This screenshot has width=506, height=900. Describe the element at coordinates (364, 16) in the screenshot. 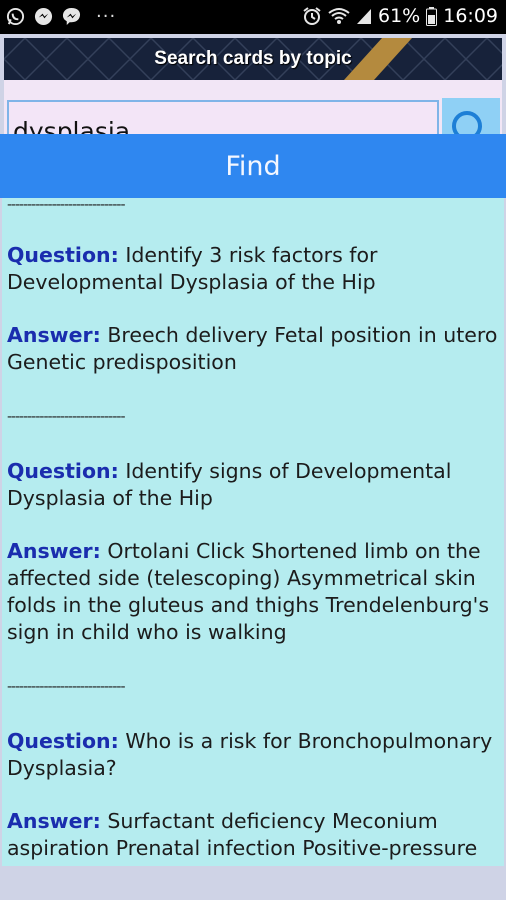

I see `signal-icon` at that location.